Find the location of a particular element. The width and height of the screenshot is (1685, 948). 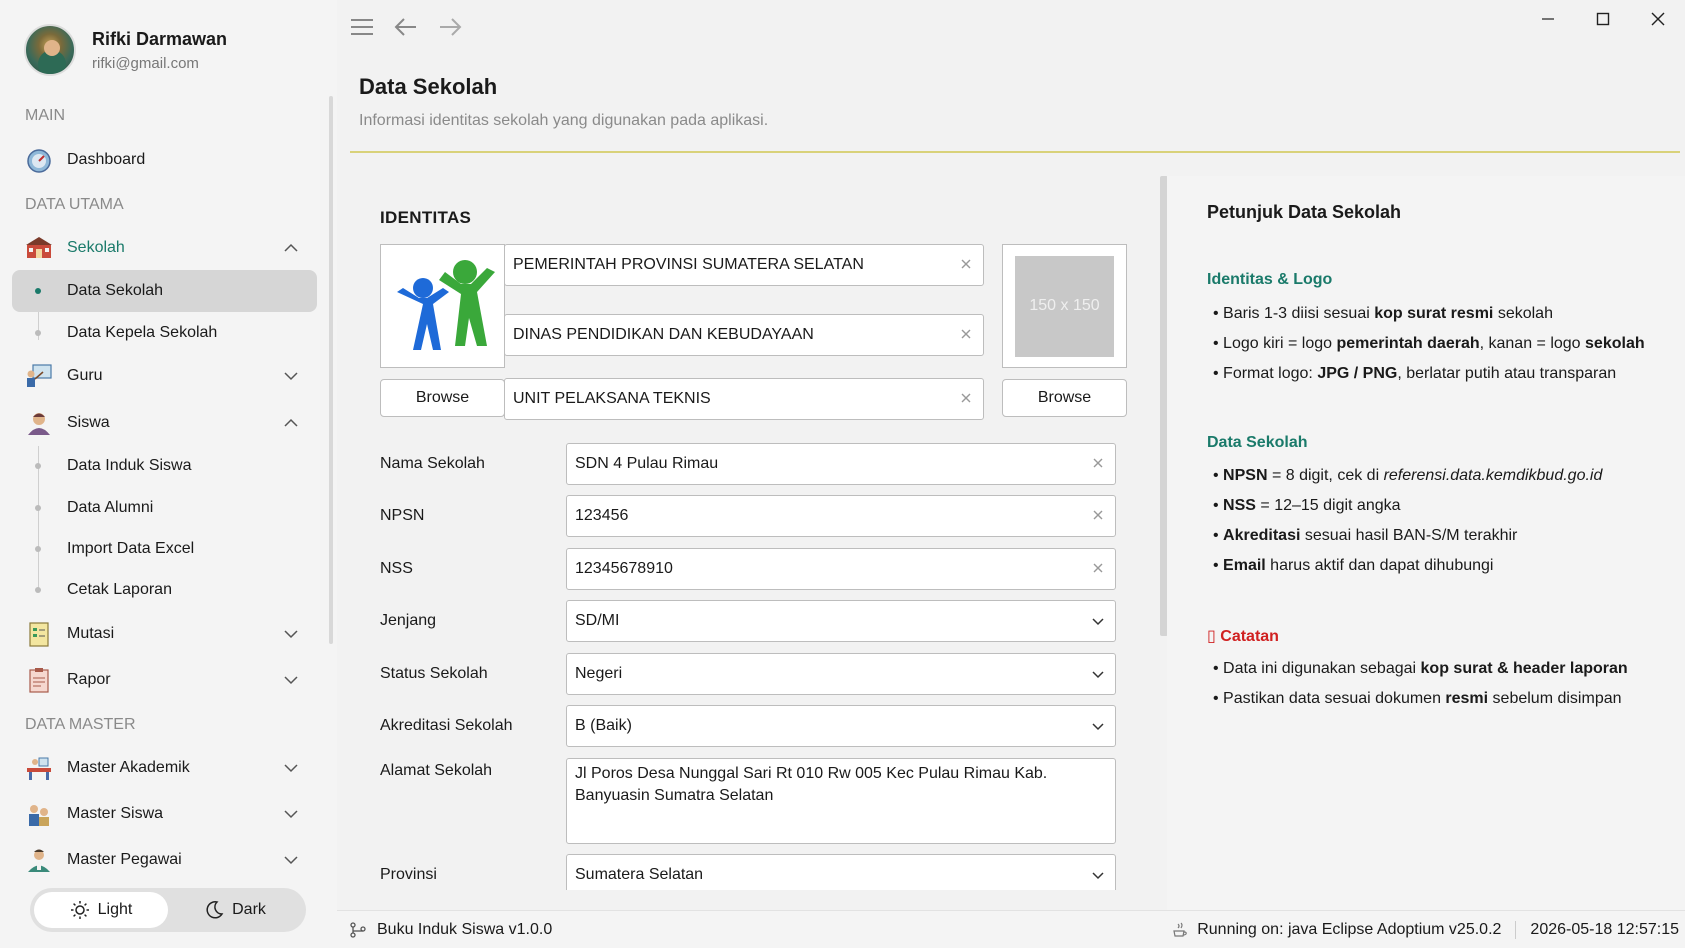

browse-right-logo-button: Browse is located at coordinates (1064, 398).